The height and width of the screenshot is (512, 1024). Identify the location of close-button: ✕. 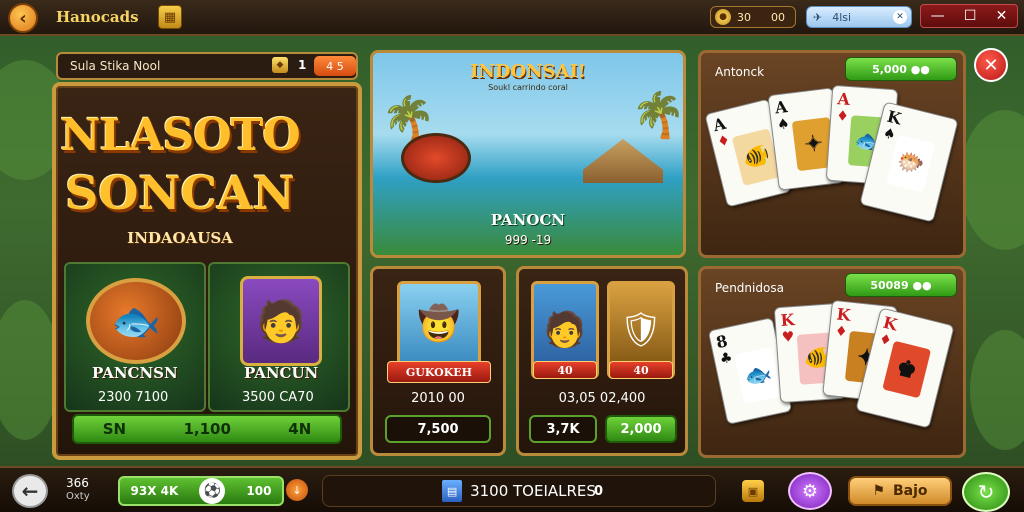
(991, 65).